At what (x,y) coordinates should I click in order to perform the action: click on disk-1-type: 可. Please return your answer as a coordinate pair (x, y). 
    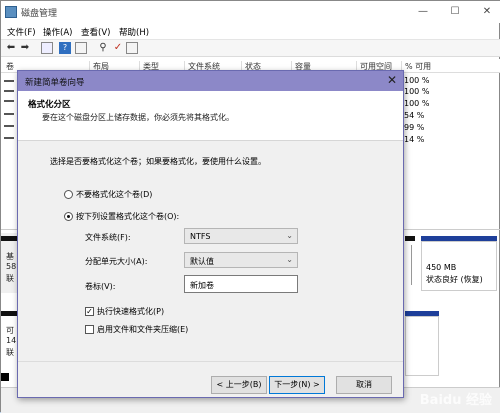
    Looking at the image, I should click on (10, 330).